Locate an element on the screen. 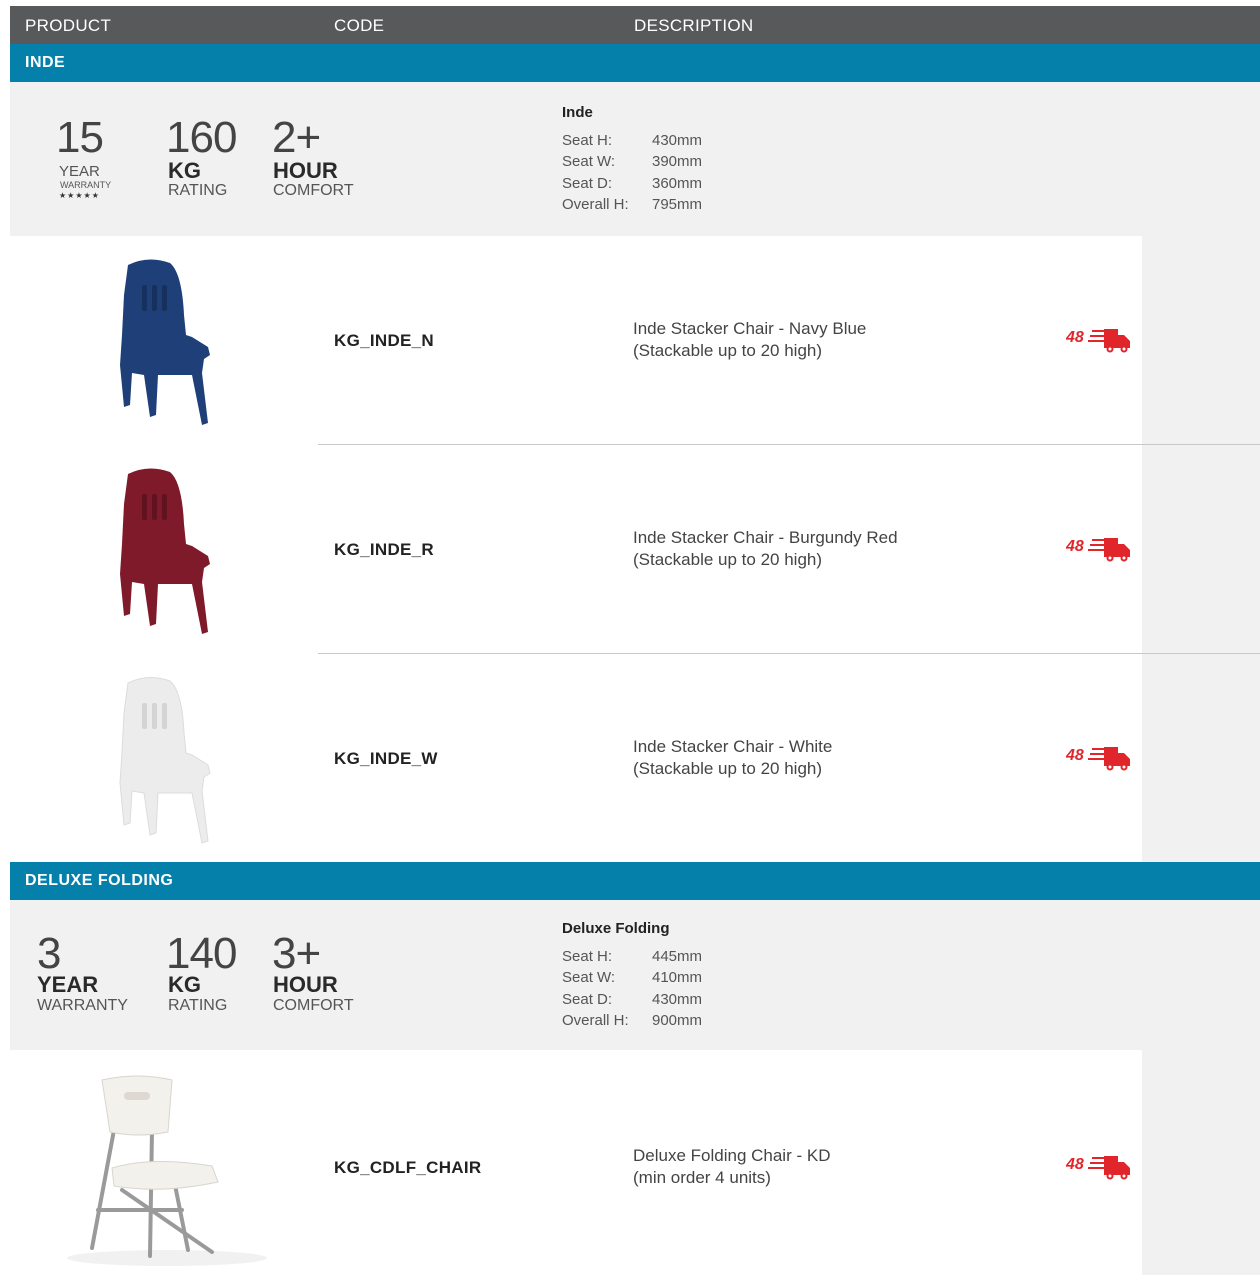 The width and height of the screenshot is (1260, 1275). spec-title: Deluxe Folding is located at coordinates (616, 928).